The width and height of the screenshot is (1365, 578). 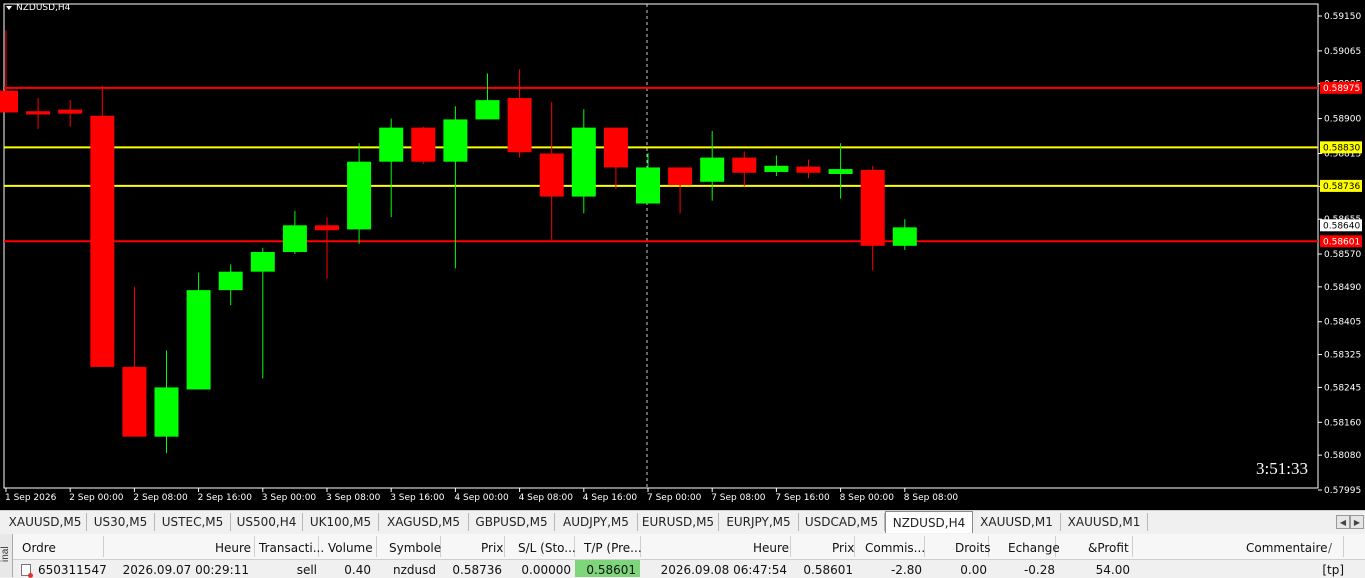 What do you see at coordinates (973, 548) in the screenshot?
I see `col-droits: Droits` at bounding box center [973, 548].